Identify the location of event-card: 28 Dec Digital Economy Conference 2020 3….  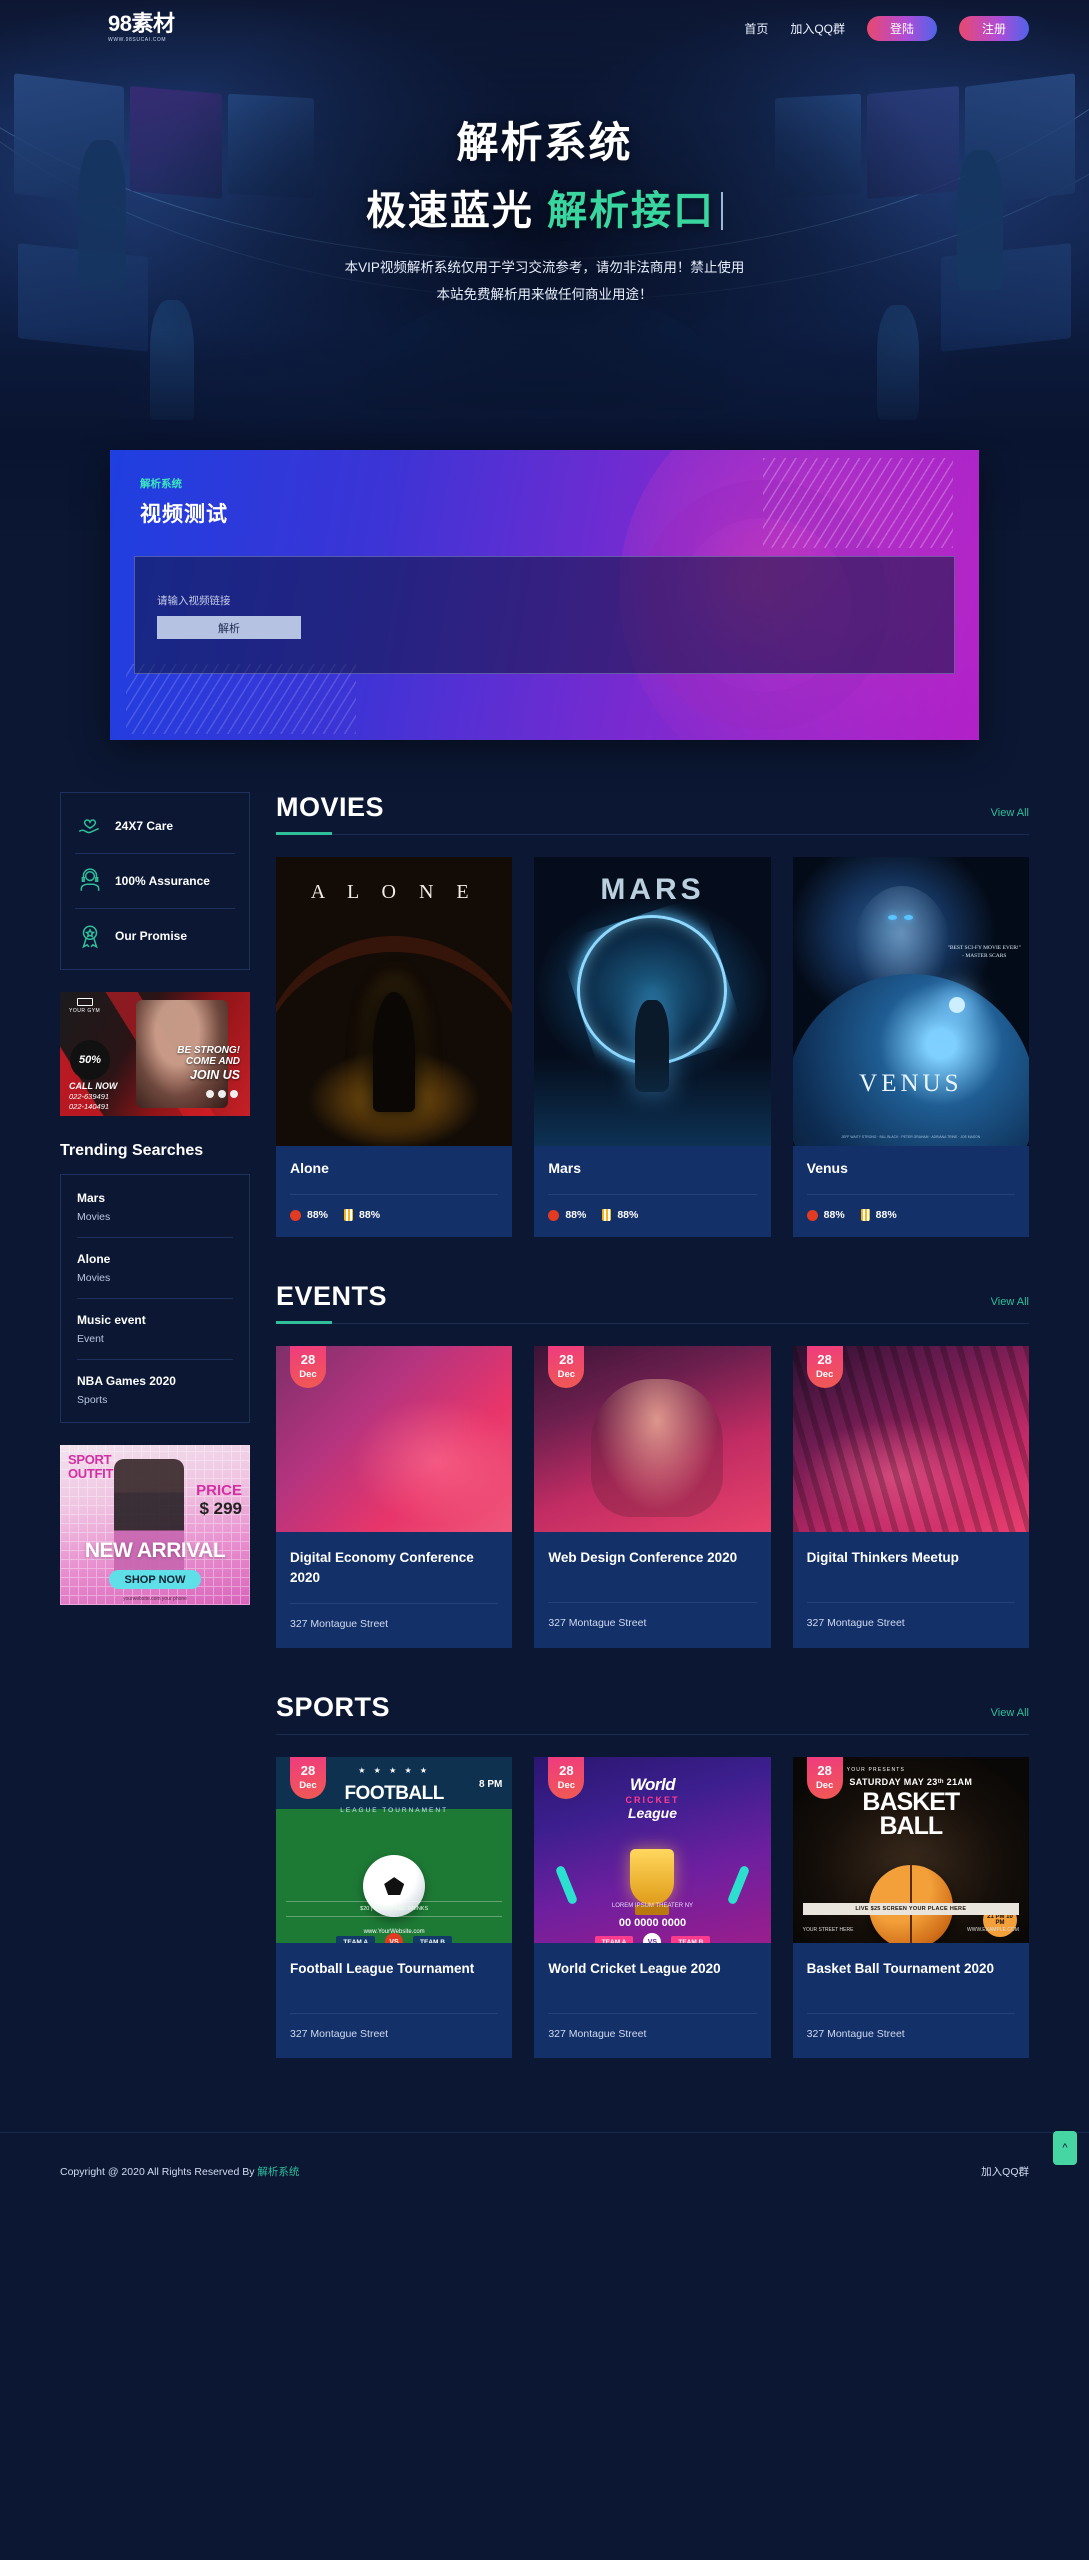
(394, 1497).